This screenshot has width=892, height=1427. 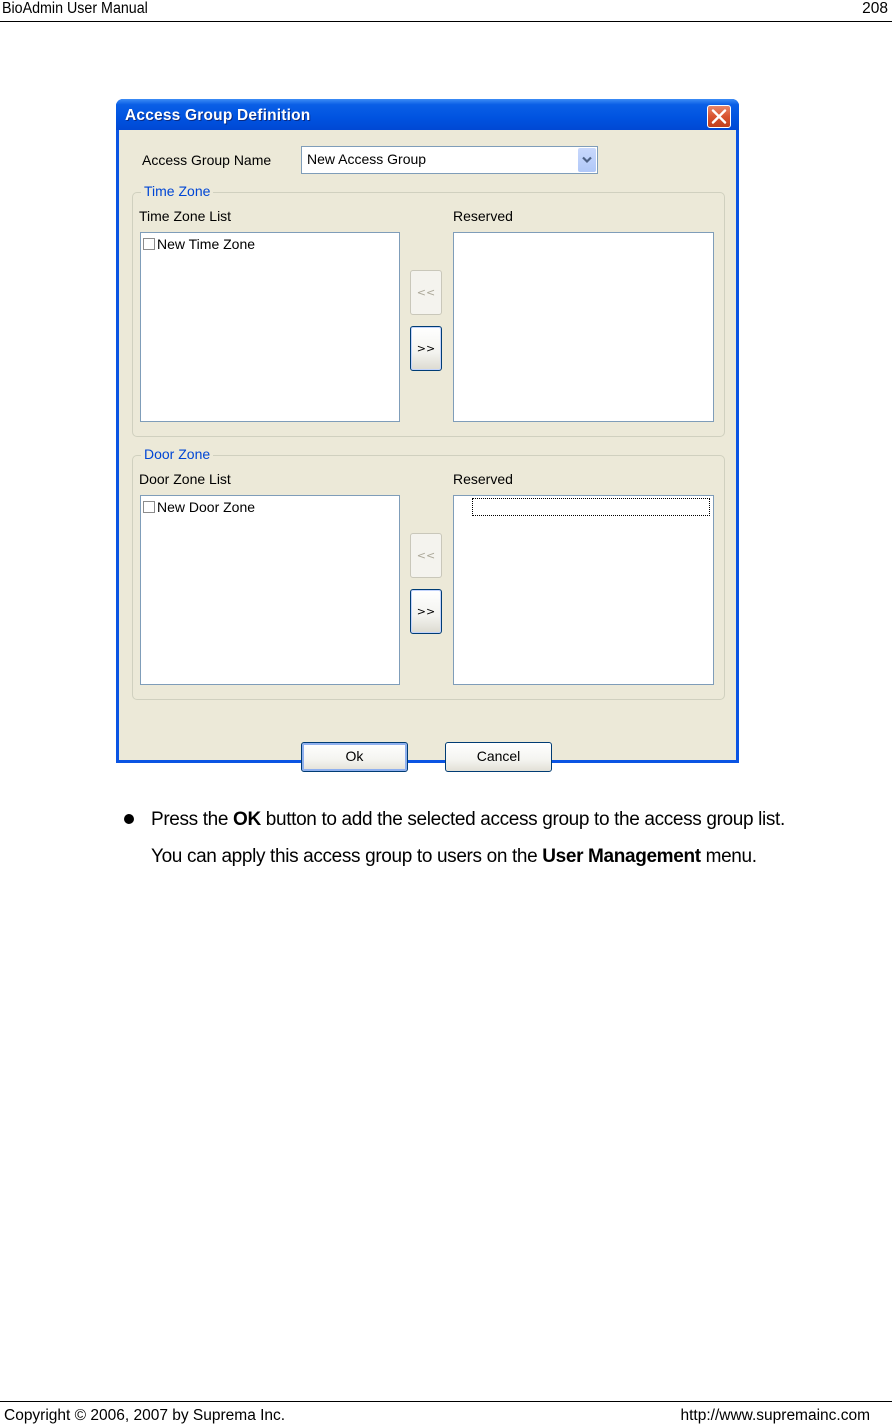 What do you see at coordinates (426, 611) in the screenshot?
I see `door-zone-add-button: >>` at bounding box center [426, 611].